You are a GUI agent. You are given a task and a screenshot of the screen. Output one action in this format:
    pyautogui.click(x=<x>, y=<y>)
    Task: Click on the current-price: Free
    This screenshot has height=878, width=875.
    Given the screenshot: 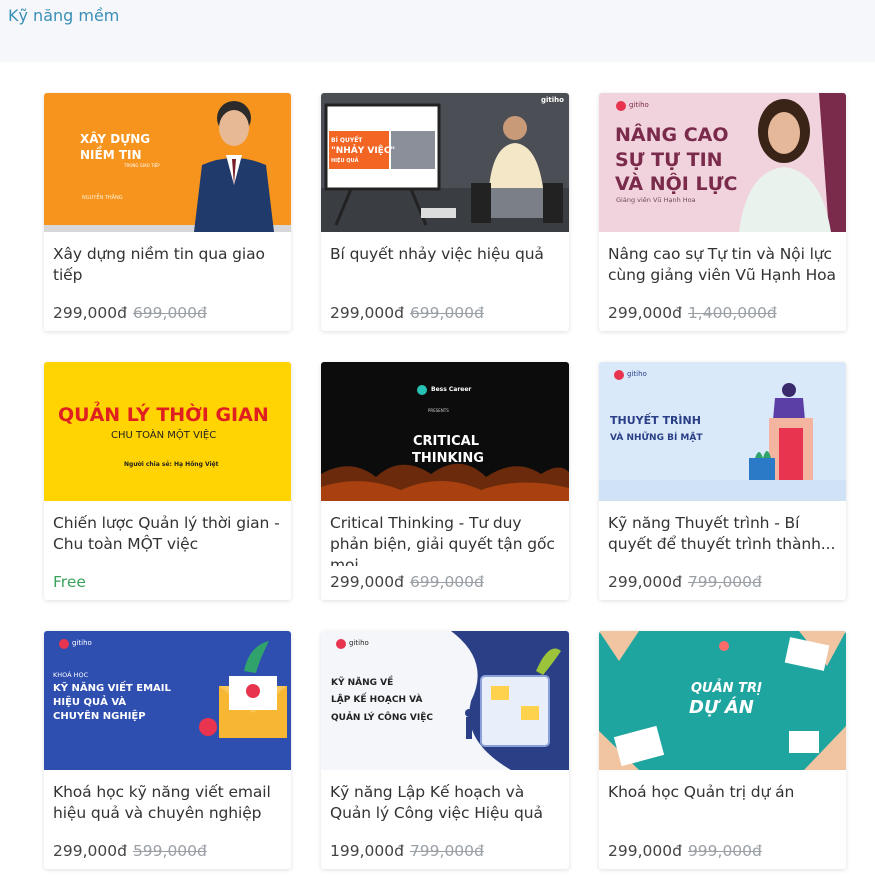 What is the action you would take?
    pyautogui.click(x=69, y=582)
    